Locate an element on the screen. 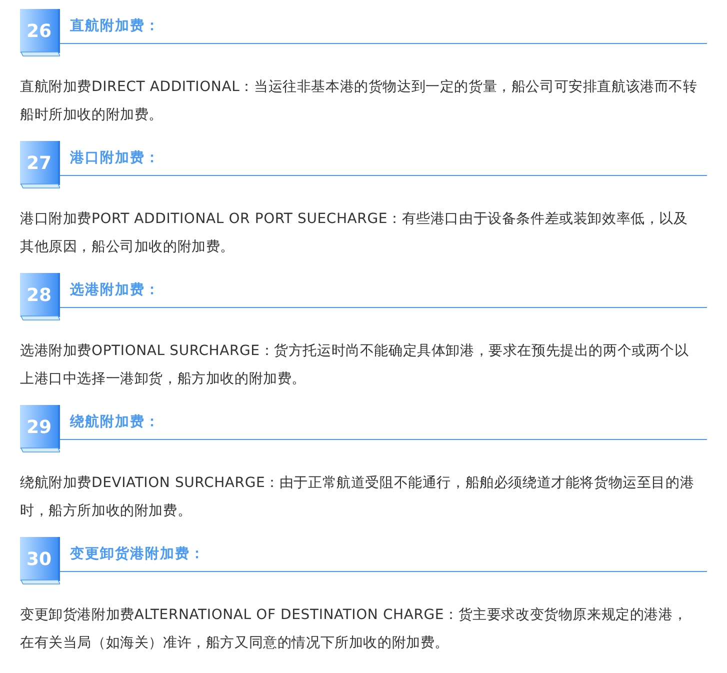  section-title: 变更卸货港附加费： is located at coordinates (137, 554).